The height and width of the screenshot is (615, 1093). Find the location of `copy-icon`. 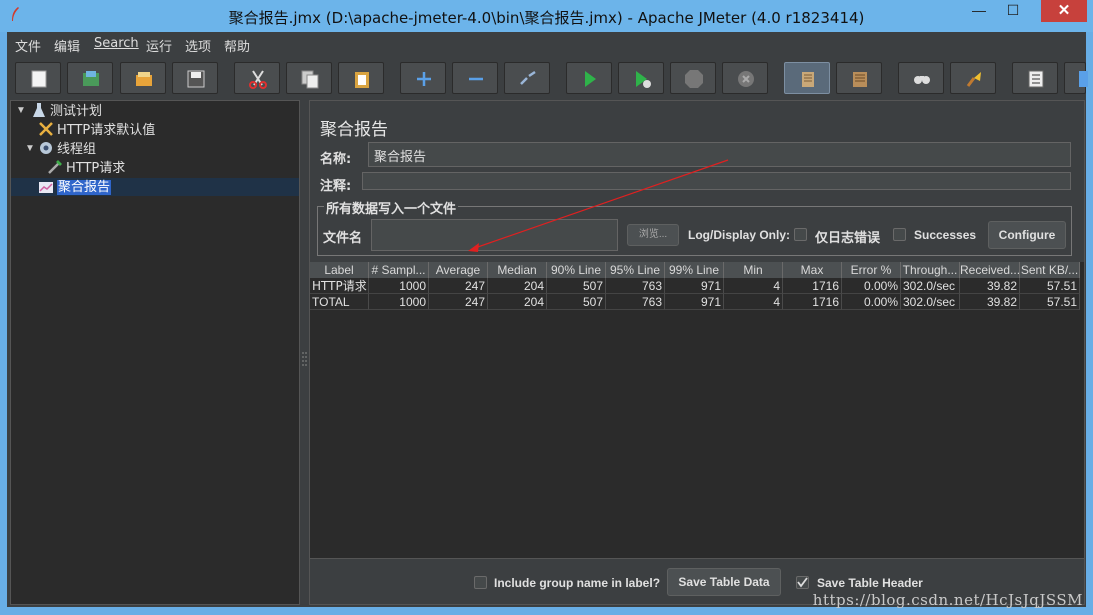

copy-icon is located at coordinates (310, 79).